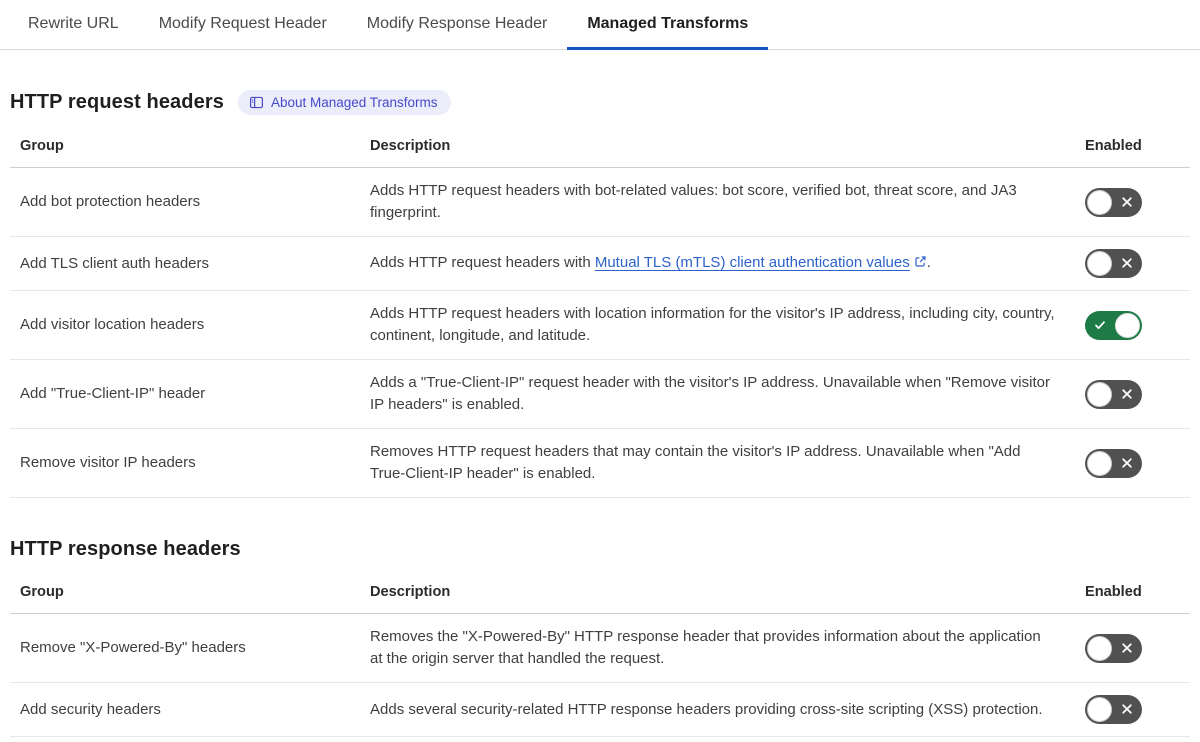  What do you see at coordinates (457, 25) in the screenshot?
I see `tab-modify-response-header: Modify Response Header` at bounding box center [457, 25].